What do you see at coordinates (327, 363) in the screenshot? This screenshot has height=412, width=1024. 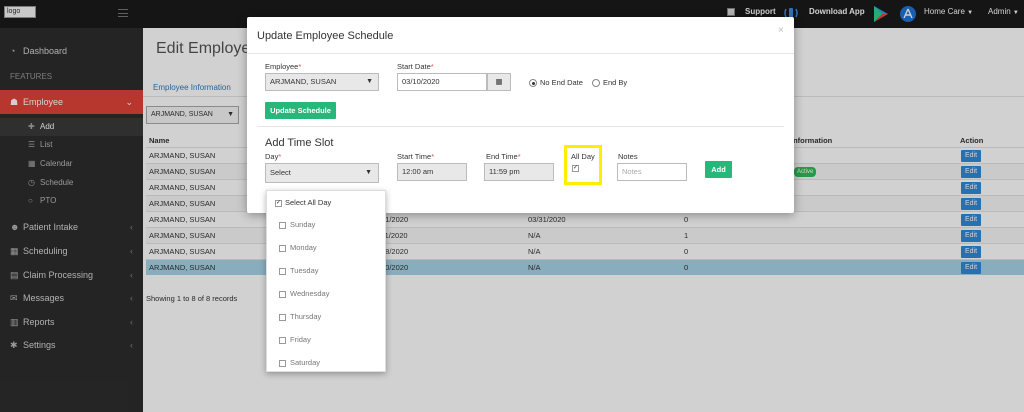 I see `day-option-saturday: Saturday` at bounding box center [327, 363].